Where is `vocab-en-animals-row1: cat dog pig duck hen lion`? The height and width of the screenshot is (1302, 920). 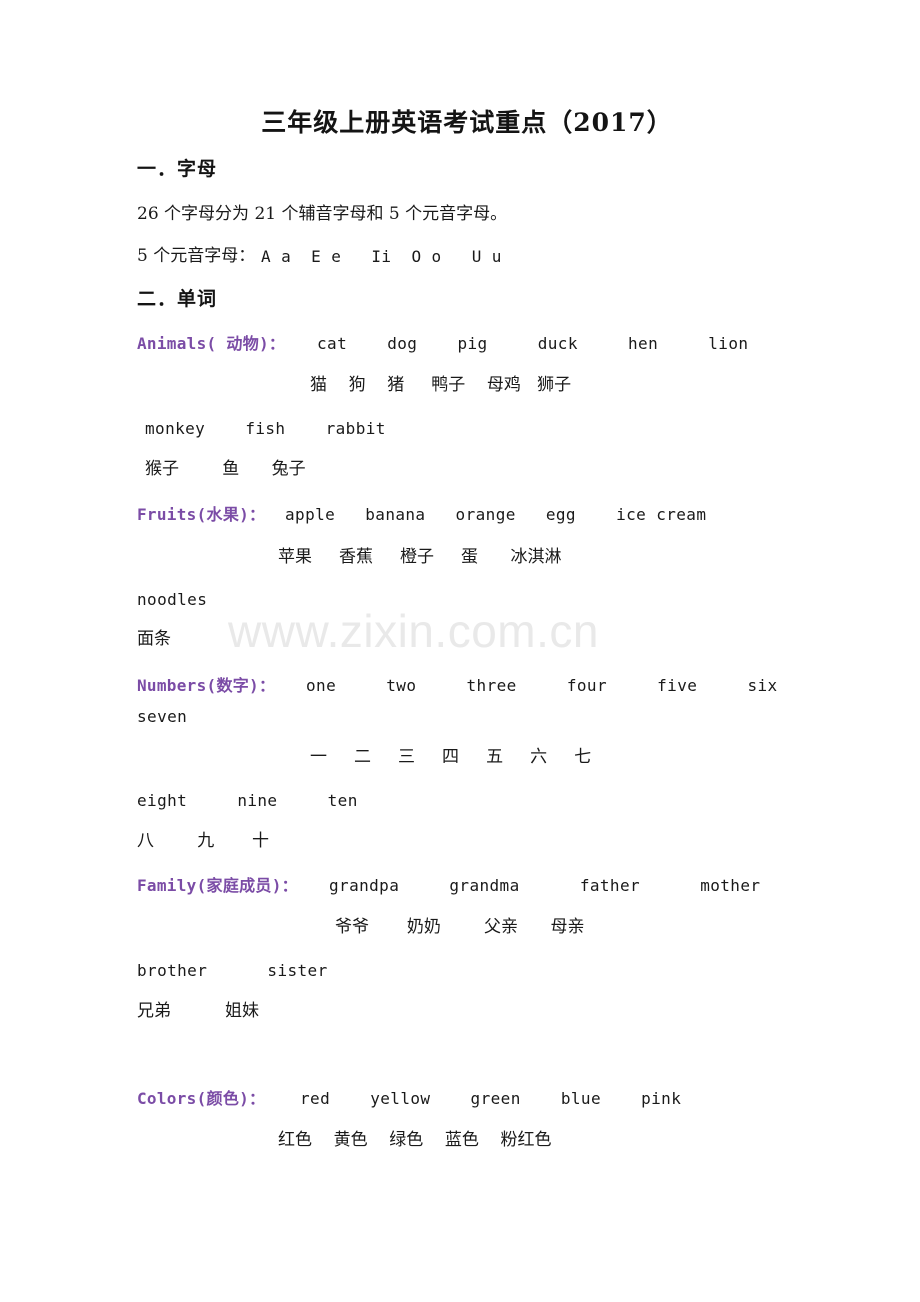
vocab-en-animals-row1: cat dog pig duck hen lion is located at coordinates (533, 343).